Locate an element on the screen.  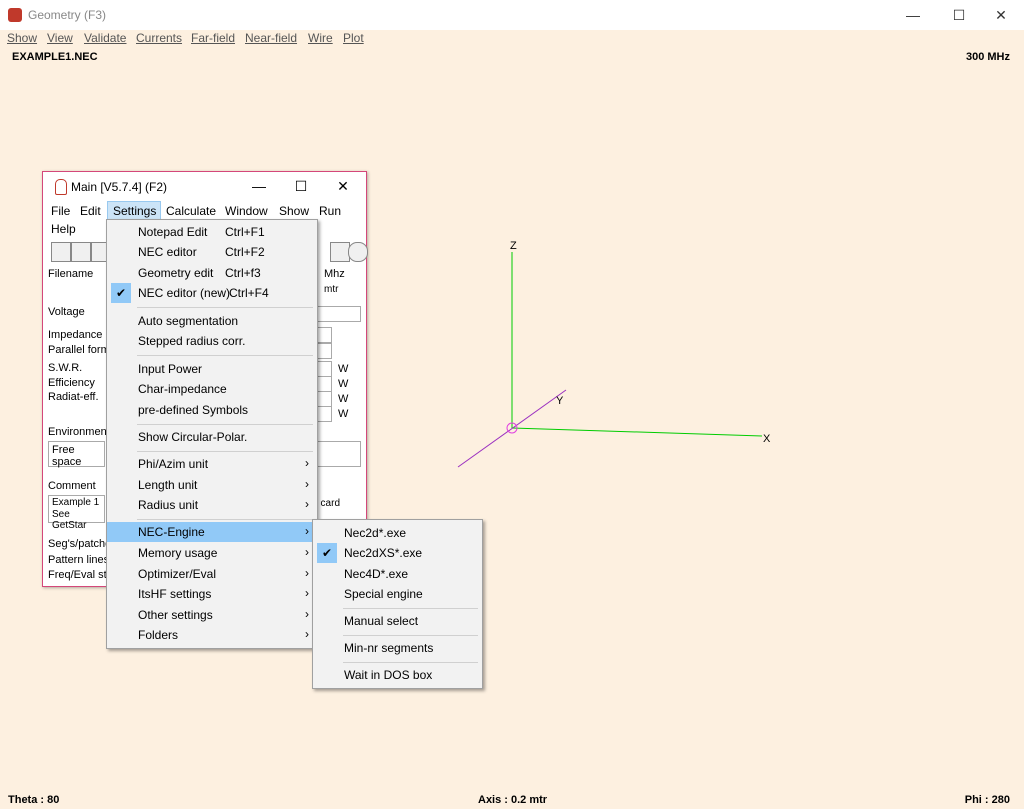
main-close-button: ✕ is located at coordinates (343, 186).